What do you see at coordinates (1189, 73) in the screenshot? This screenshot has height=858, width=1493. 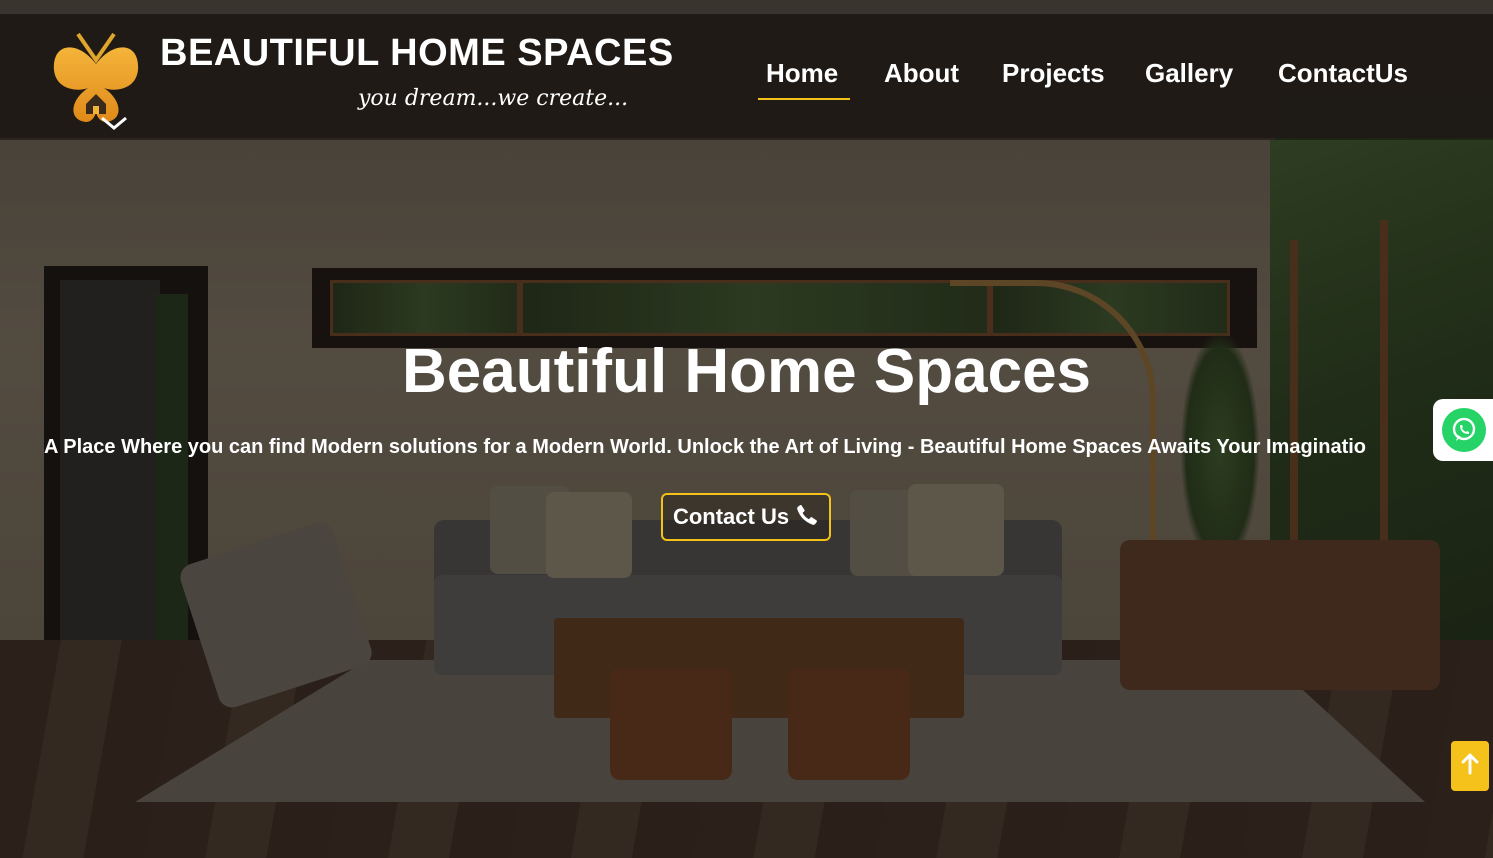 I see `nav-gallery: Gallery` at bounding box center [1189, 73].